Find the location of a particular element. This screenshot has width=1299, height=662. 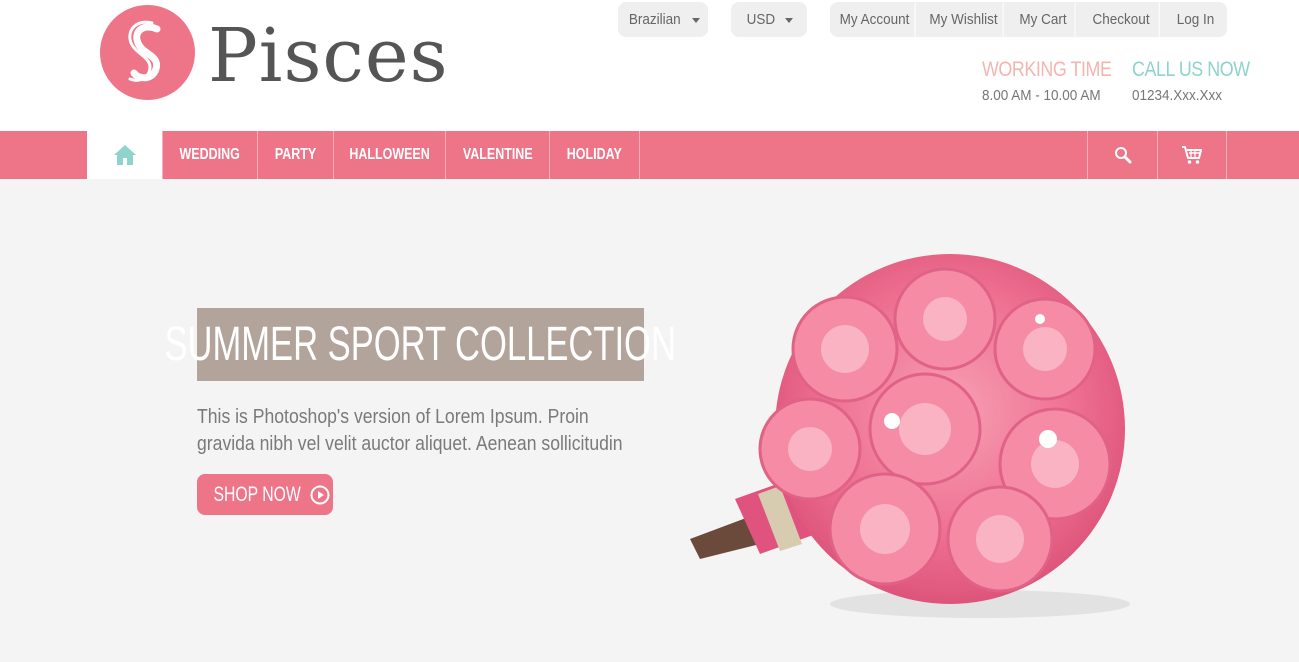

cart-button is located at coordinates (1192, 155).